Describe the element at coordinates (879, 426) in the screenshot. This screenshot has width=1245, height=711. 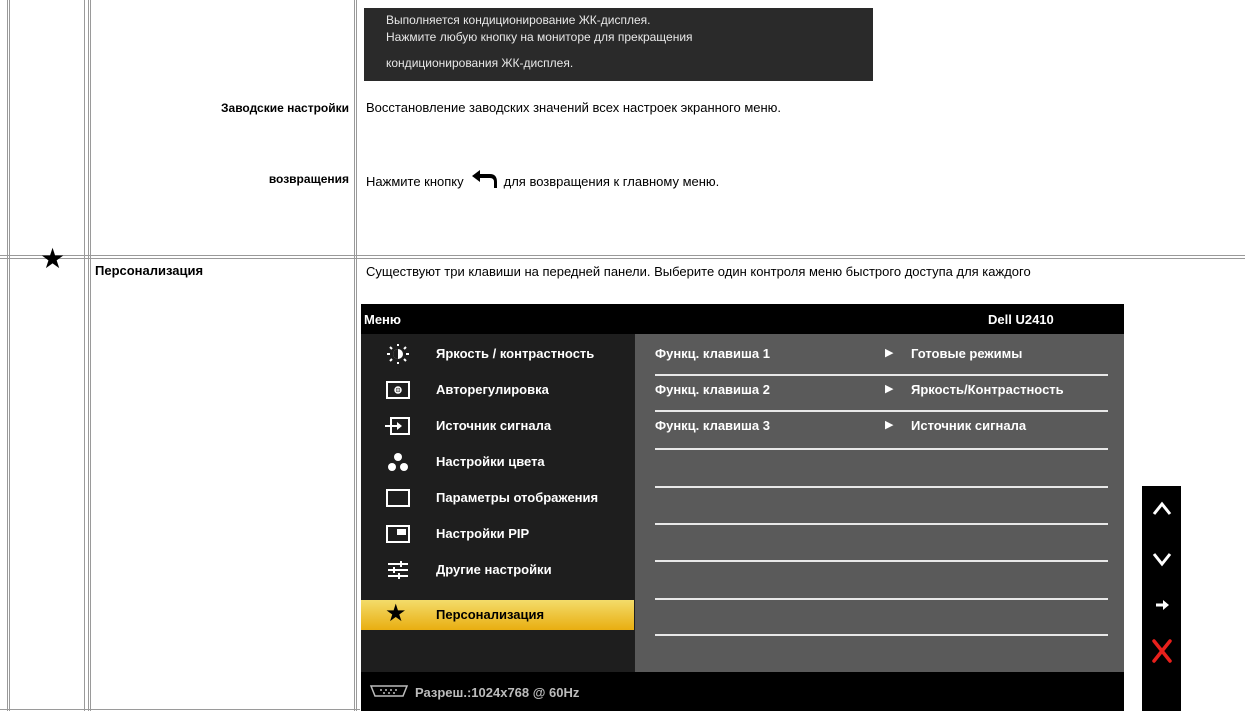
I see `shortcut-row-3: Функц. клавиша 3 ▶ Источник сигнала` at that location.